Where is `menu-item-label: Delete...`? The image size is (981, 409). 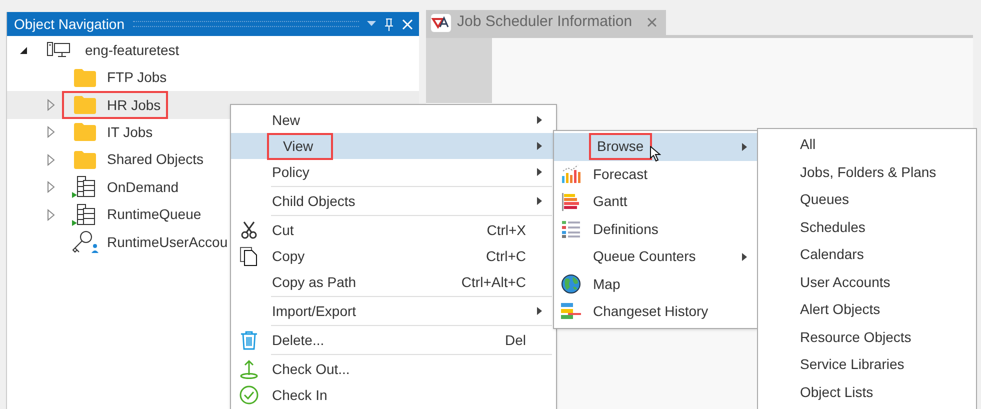 menu-item-label: Delete... is located at coordinates (298, 340).